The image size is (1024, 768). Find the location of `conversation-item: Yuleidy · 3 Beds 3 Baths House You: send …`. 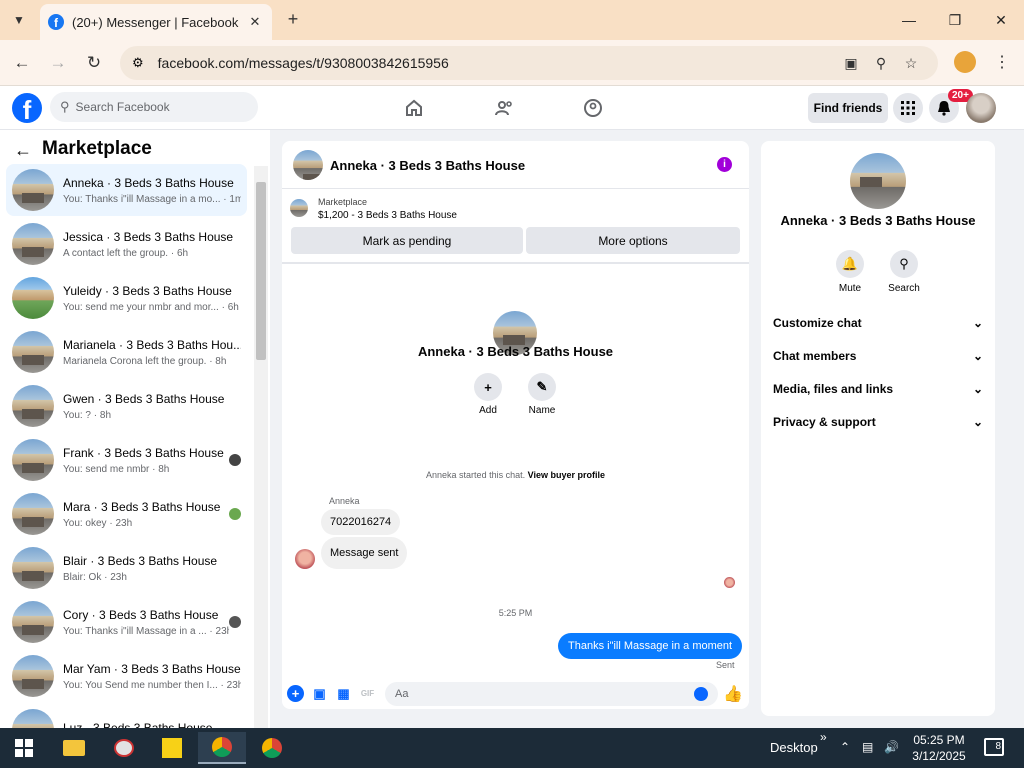

conversation-item: Yuleidy · 3 Beds 3 Baths House You: send … is located at coordinates (126, 298).